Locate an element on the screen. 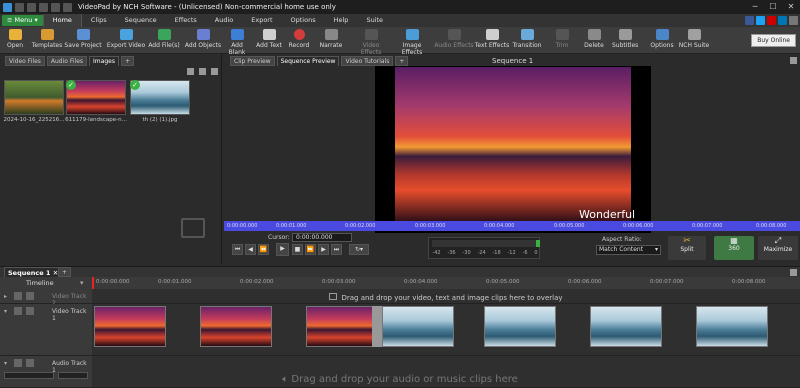 Image resolution: width=800 pixels, height=388 pixels. 360-button: ▦ 360 is located at coordinates (734, 248).